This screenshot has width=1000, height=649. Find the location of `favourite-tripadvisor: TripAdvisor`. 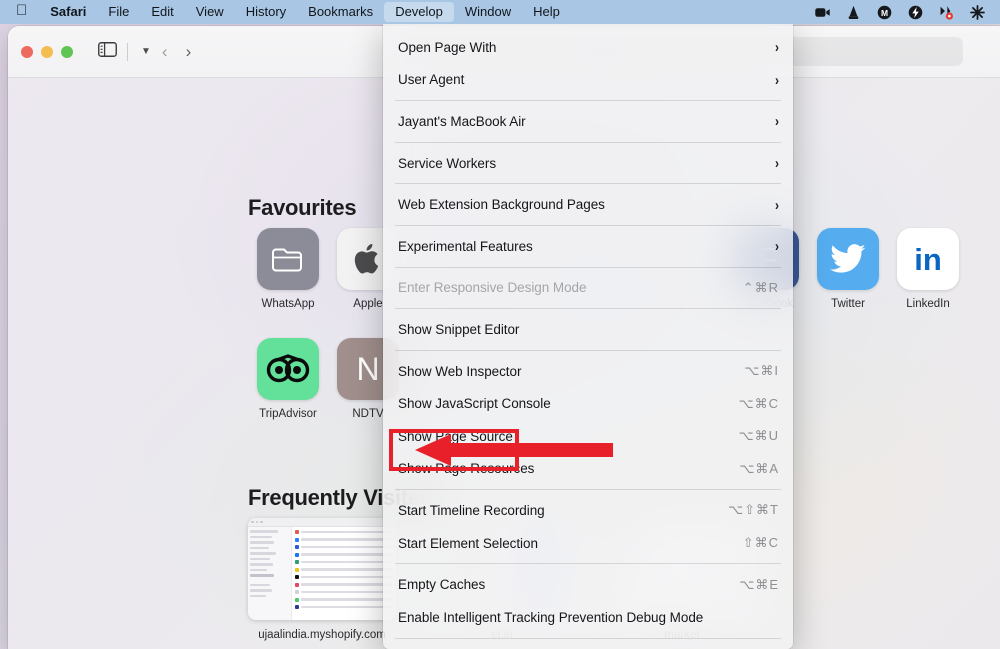

favourite-tripadvisor: TripAdvisor is located at coordinates (288, 393).